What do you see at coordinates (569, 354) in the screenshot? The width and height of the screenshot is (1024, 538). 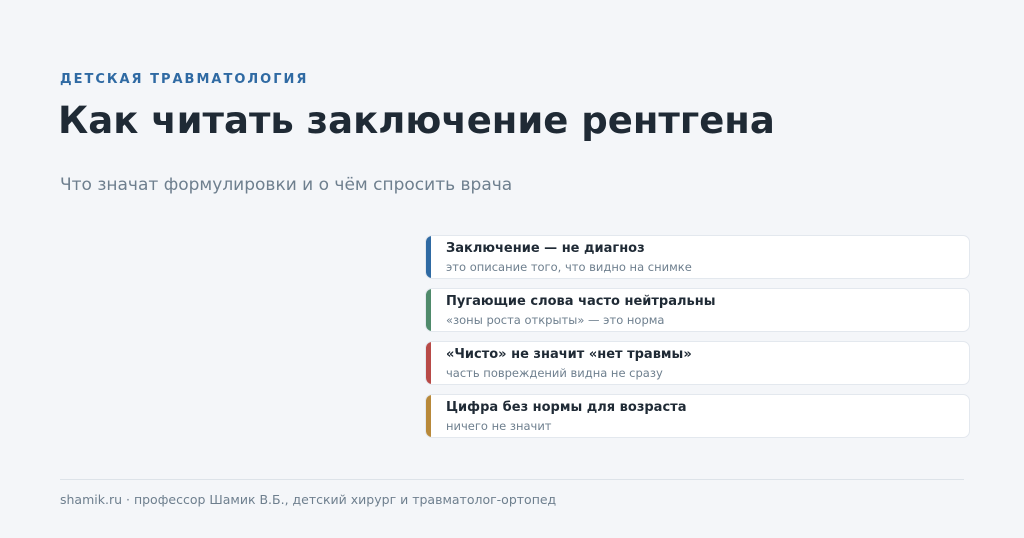 I see `tip-title: «Чисто» не значит «нет травмы»` at bounding box center [569, 354].